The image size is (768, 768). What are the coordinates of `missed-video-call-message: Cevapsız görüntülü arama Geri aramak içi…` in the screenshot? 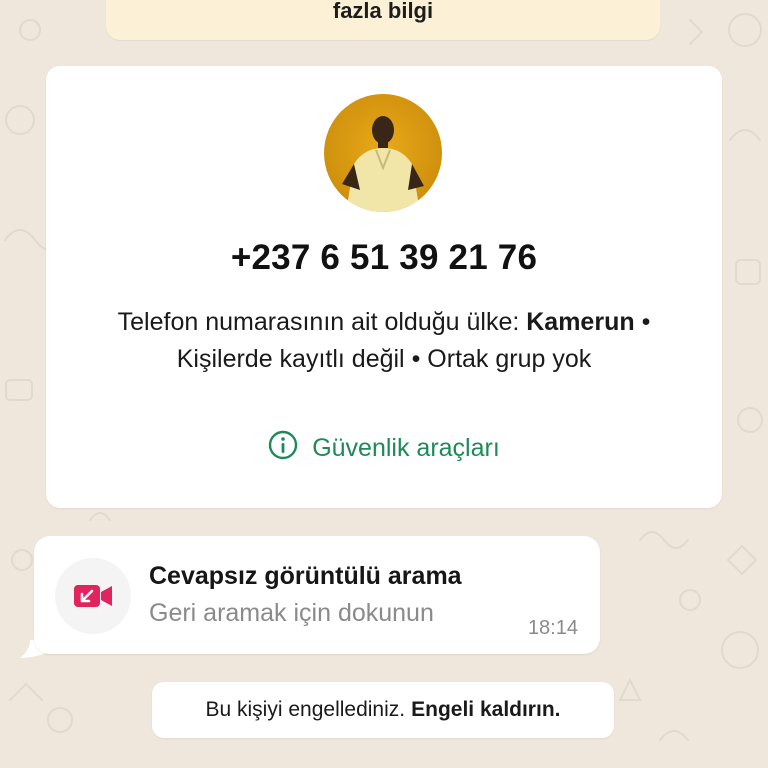 It's located at (317, 595).